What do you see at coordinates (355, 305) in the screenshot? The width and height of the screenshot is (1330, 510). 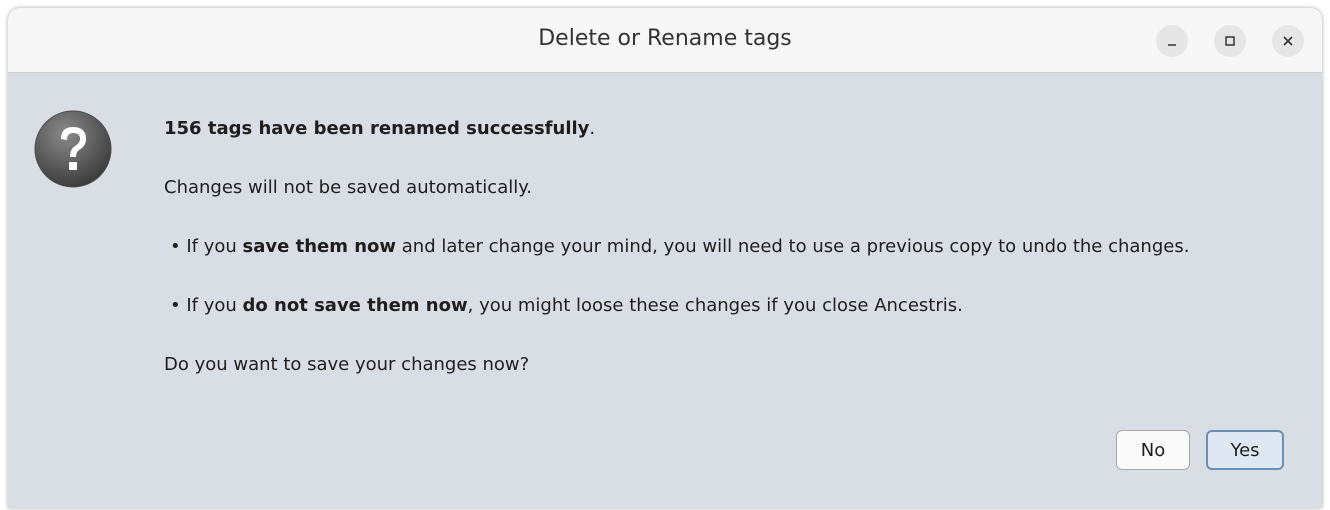 I see `bullet-not-save-bold: do not save them now` at bounding box center [355, 305].